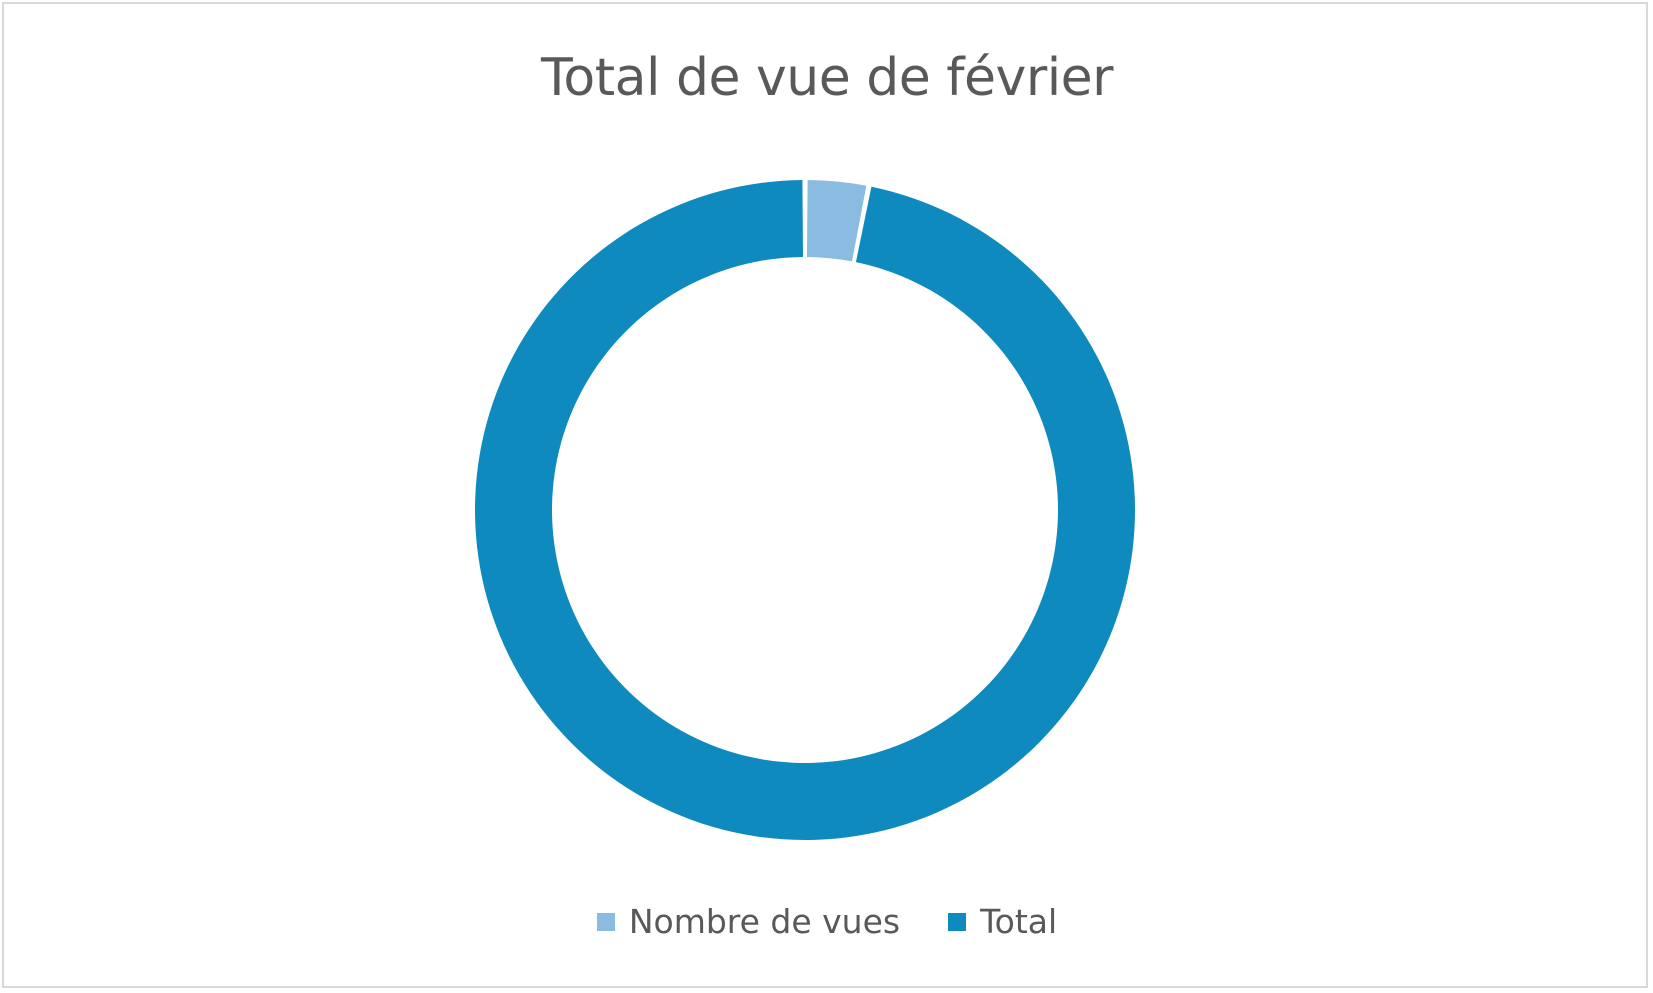  What do you see at coordinates (957, 921) in the screenshot?
I see `legend-swatch-total` at bounding box center [957, 921].